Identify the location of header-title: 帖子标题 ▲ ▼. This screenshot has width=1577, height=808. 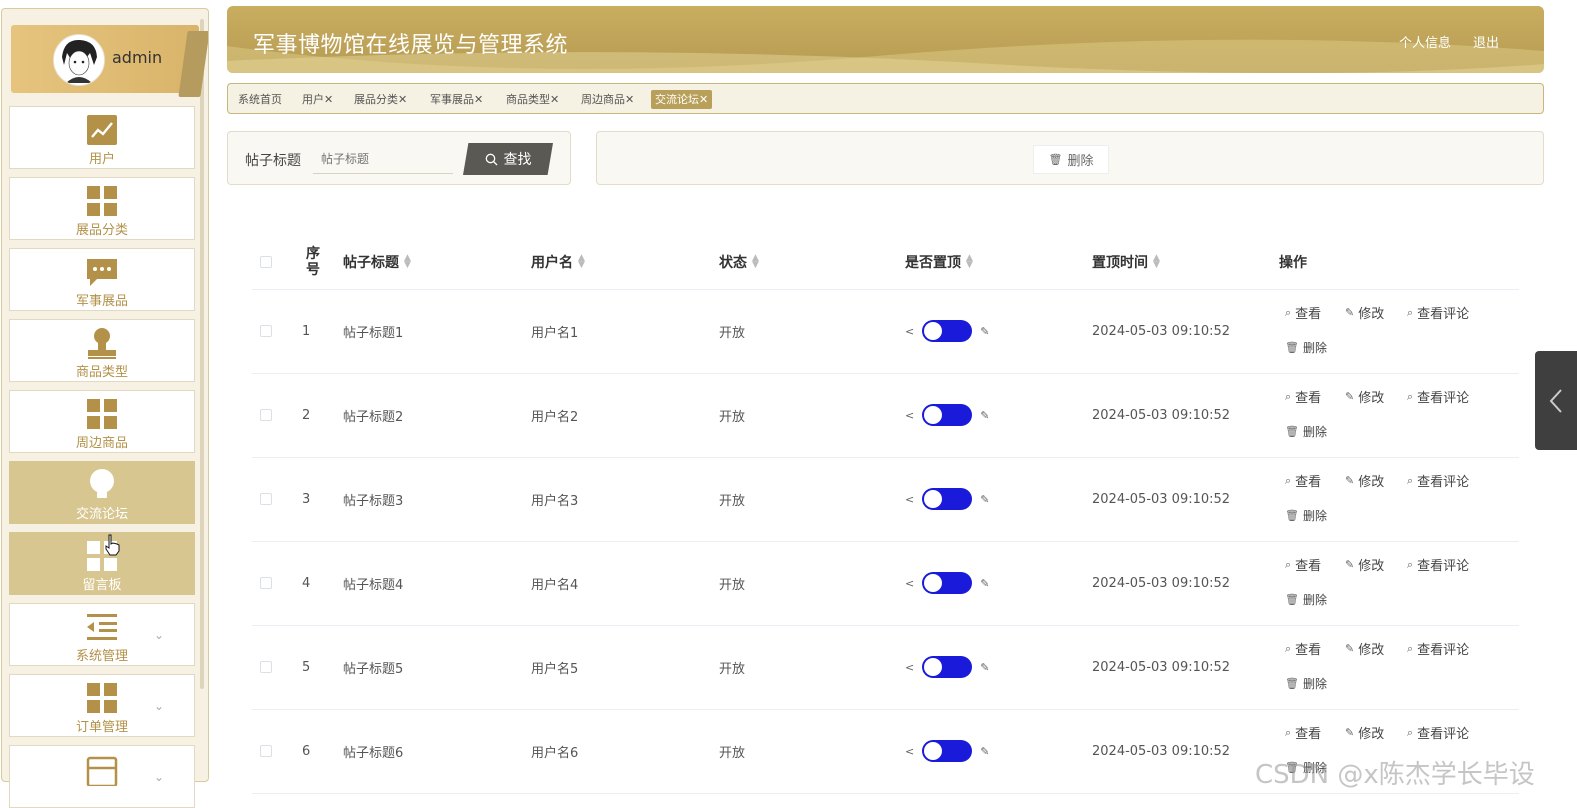
(377, 262).